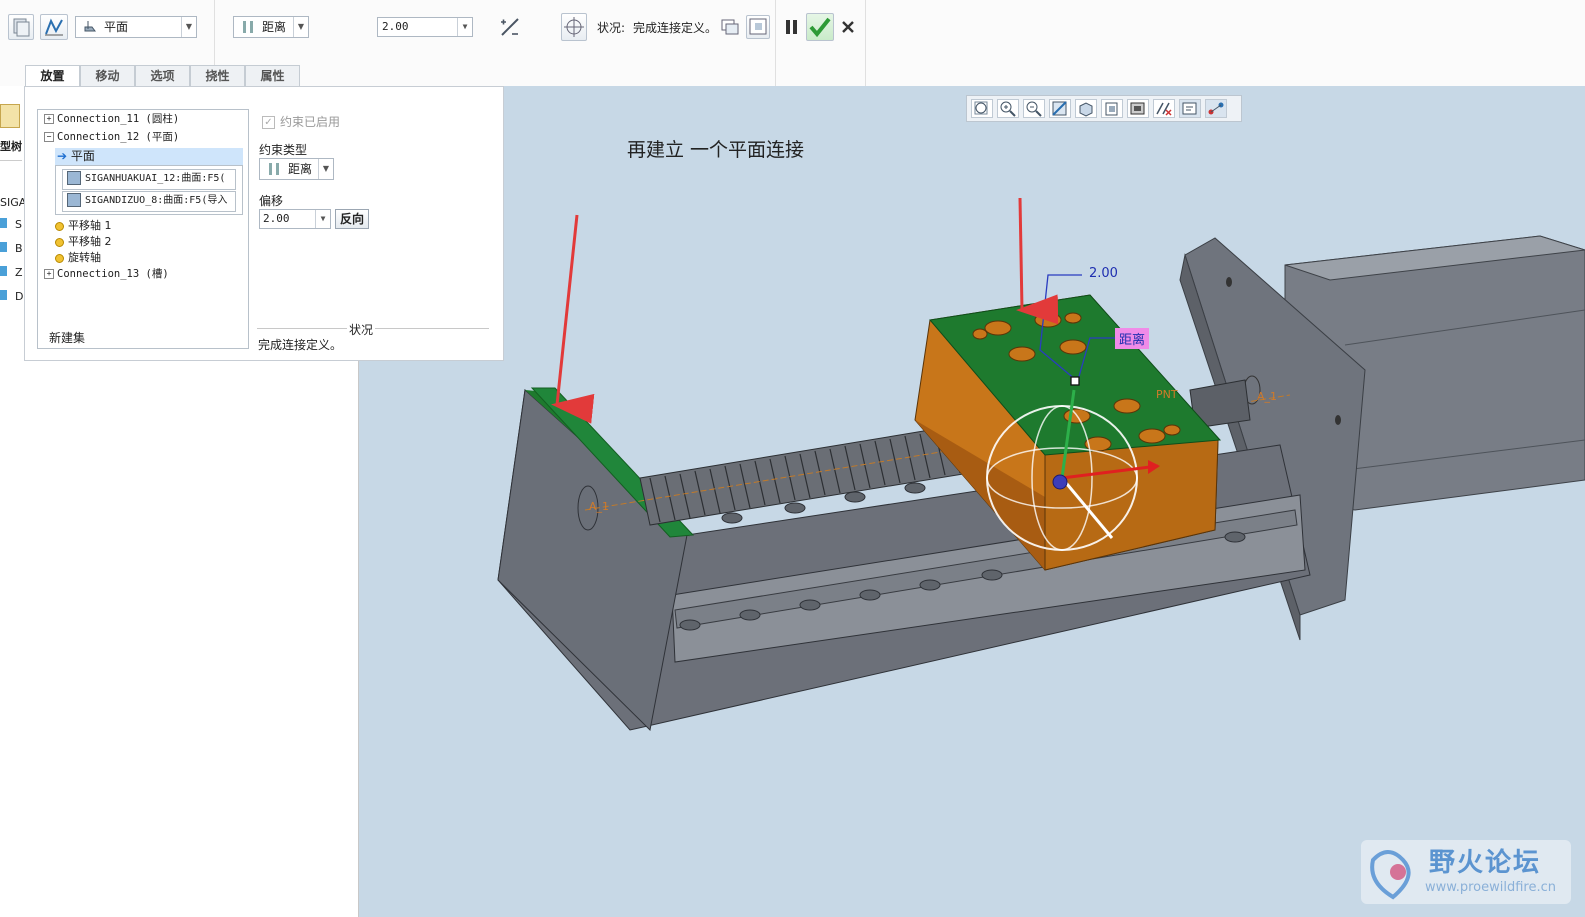  I want to click on constraint-type-label: 约束类型, so click(283, 150).